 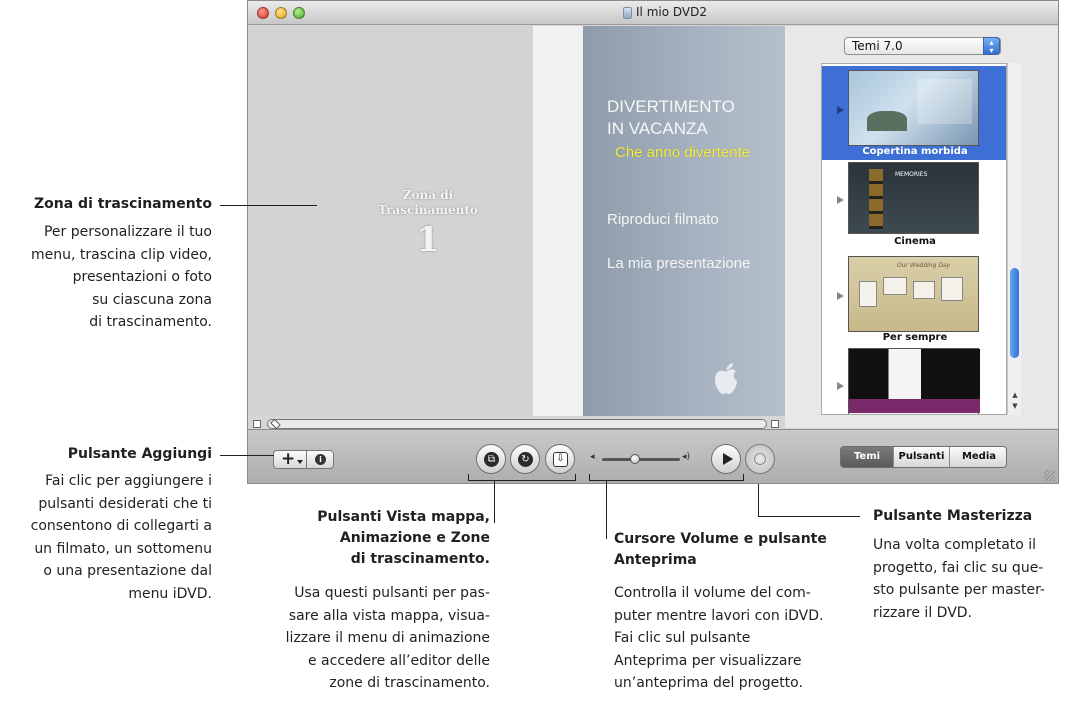 What do you see at coordinates (170, 593) in the screenshot?
I see `callout-line: menu iDVD.` at bounding box center [170, 593].